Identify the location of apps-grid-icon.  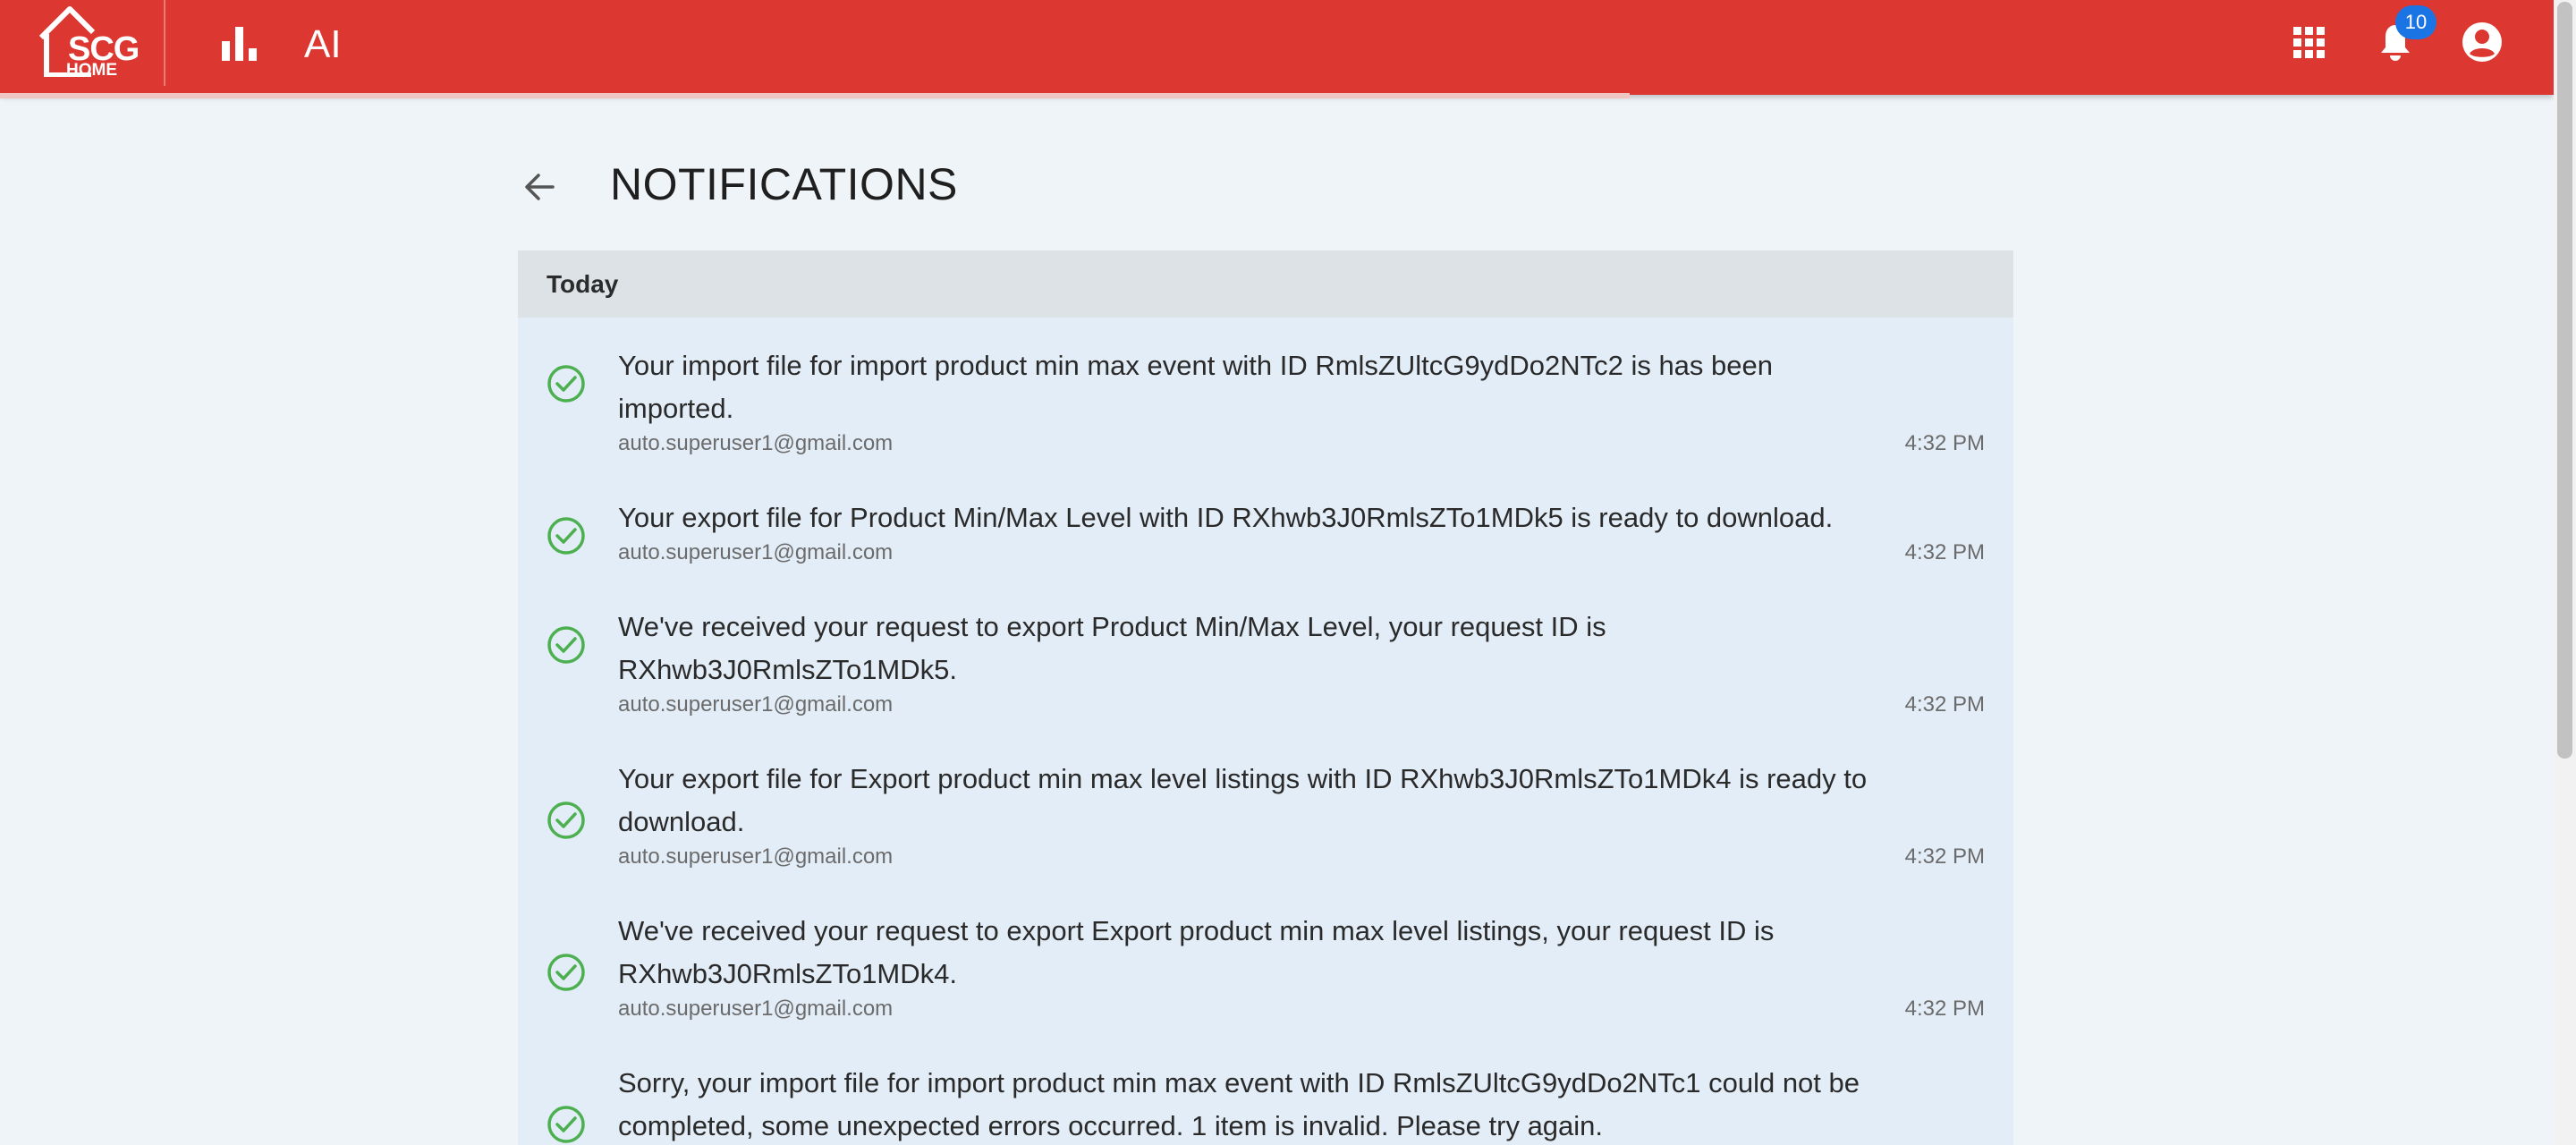
(2309, 43).